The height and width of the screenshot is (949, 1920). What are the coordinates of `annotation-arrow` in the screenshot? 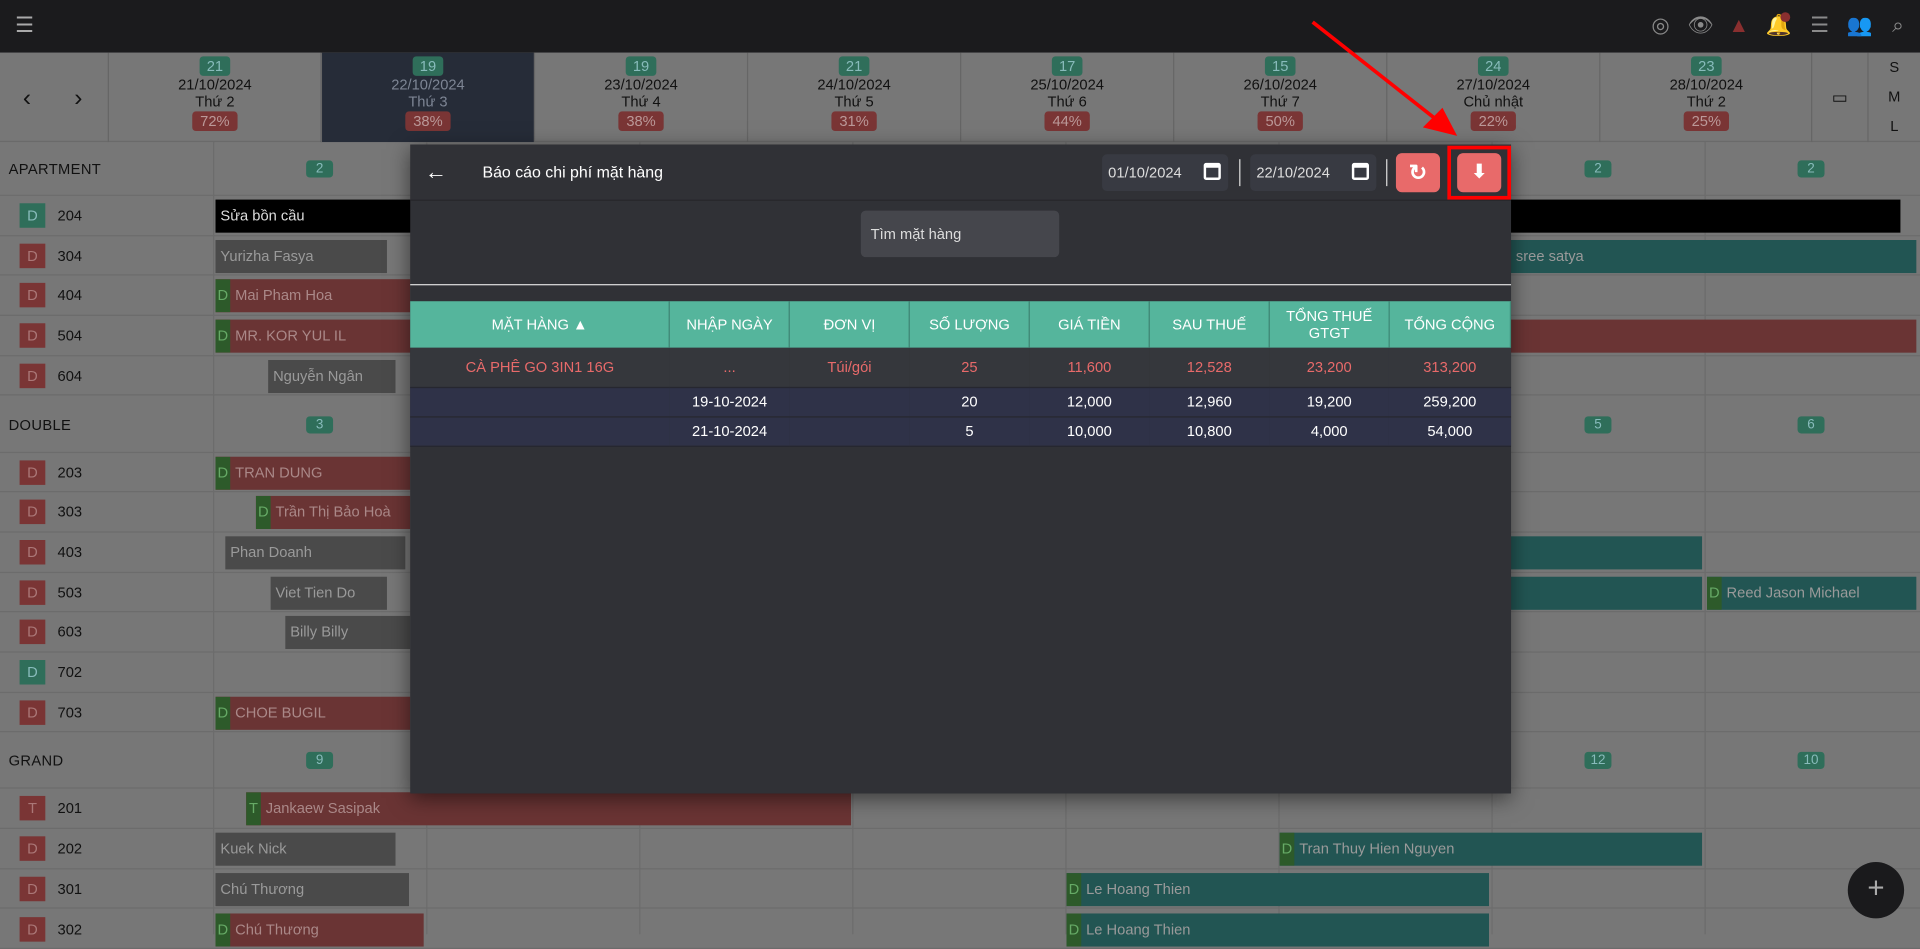 It's located at (1384, 78).